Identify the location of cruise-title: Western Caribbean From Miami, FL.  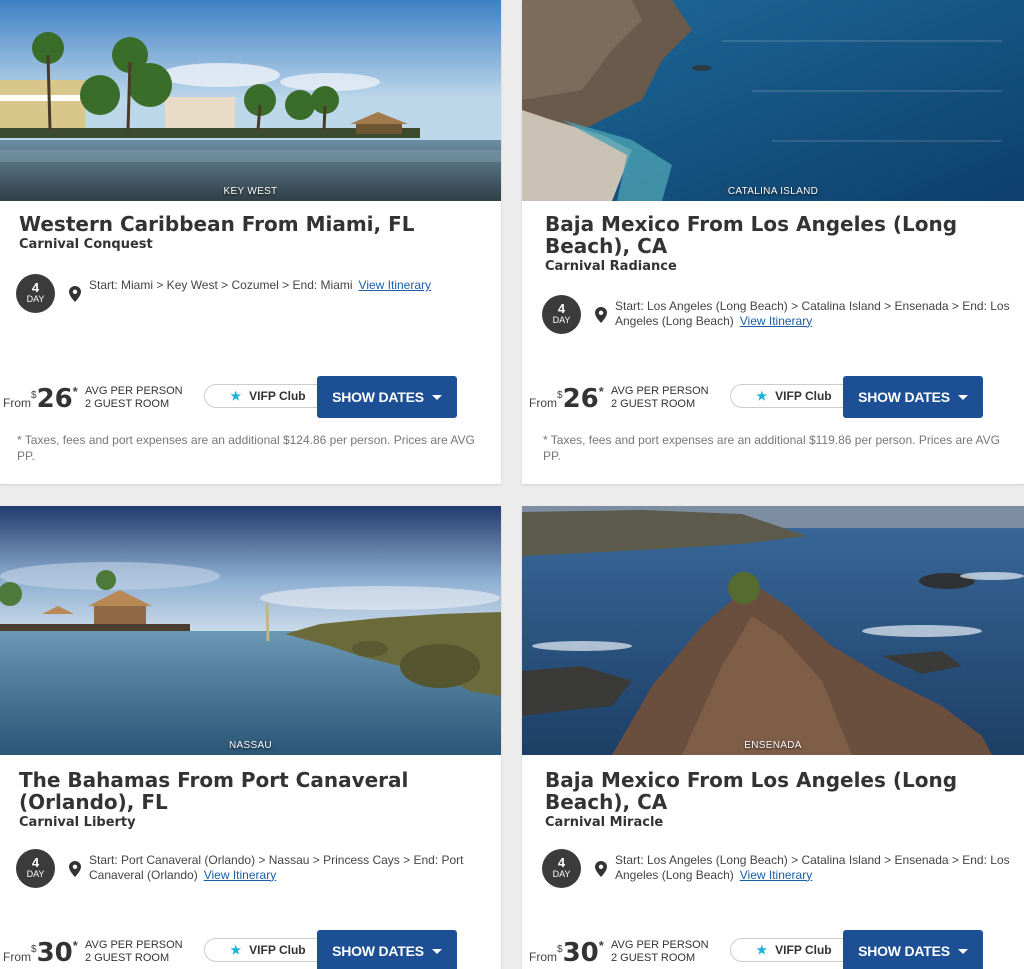
(255, 224).